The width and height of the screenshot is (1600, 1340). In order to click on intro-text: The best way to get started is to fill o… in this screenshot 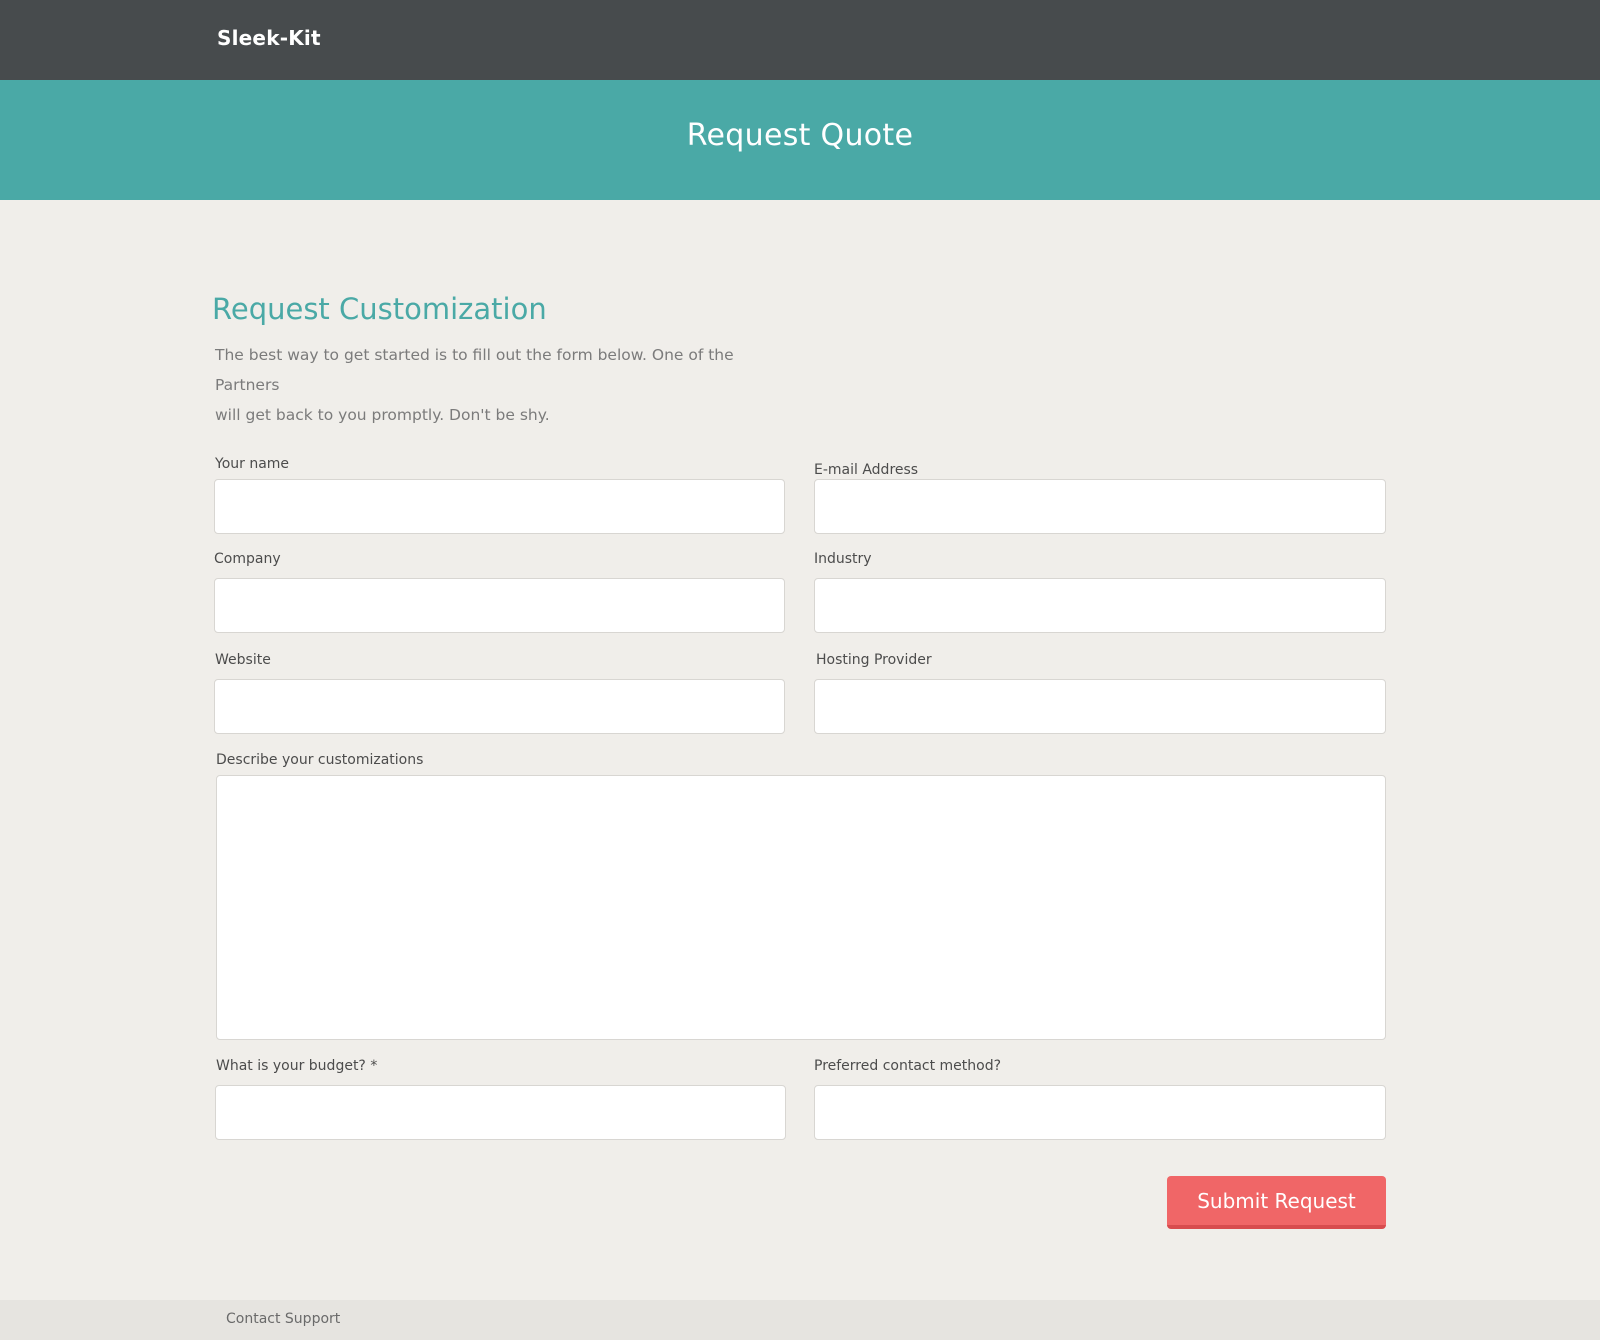, I will do `click(505, 385)`.